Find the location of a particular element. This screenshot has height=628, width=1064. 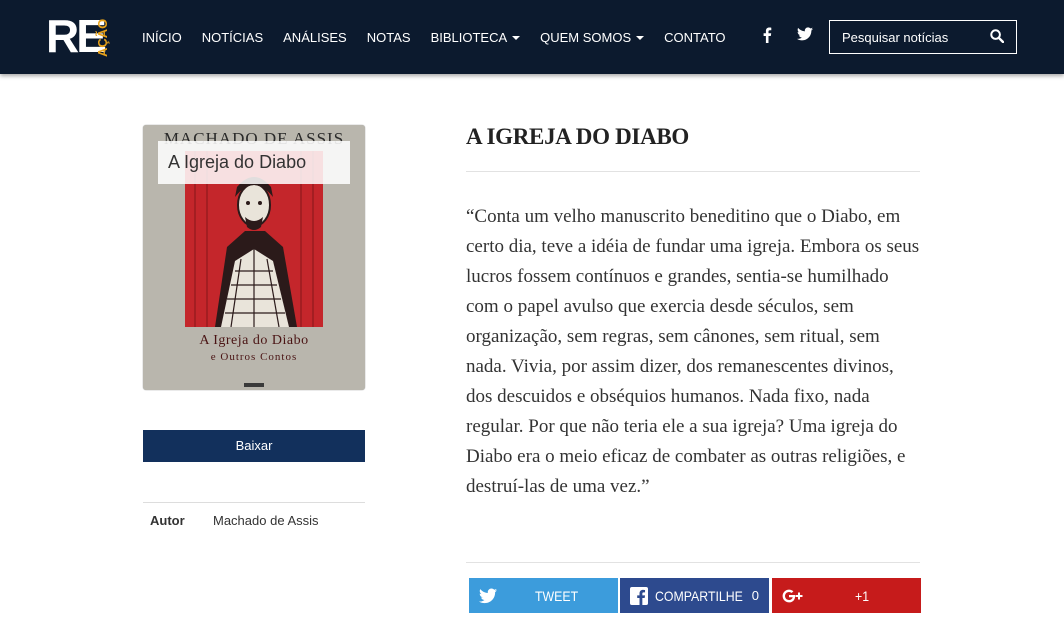

nav-item-inicio: INÍCIO is located at coordinates (162, 37).